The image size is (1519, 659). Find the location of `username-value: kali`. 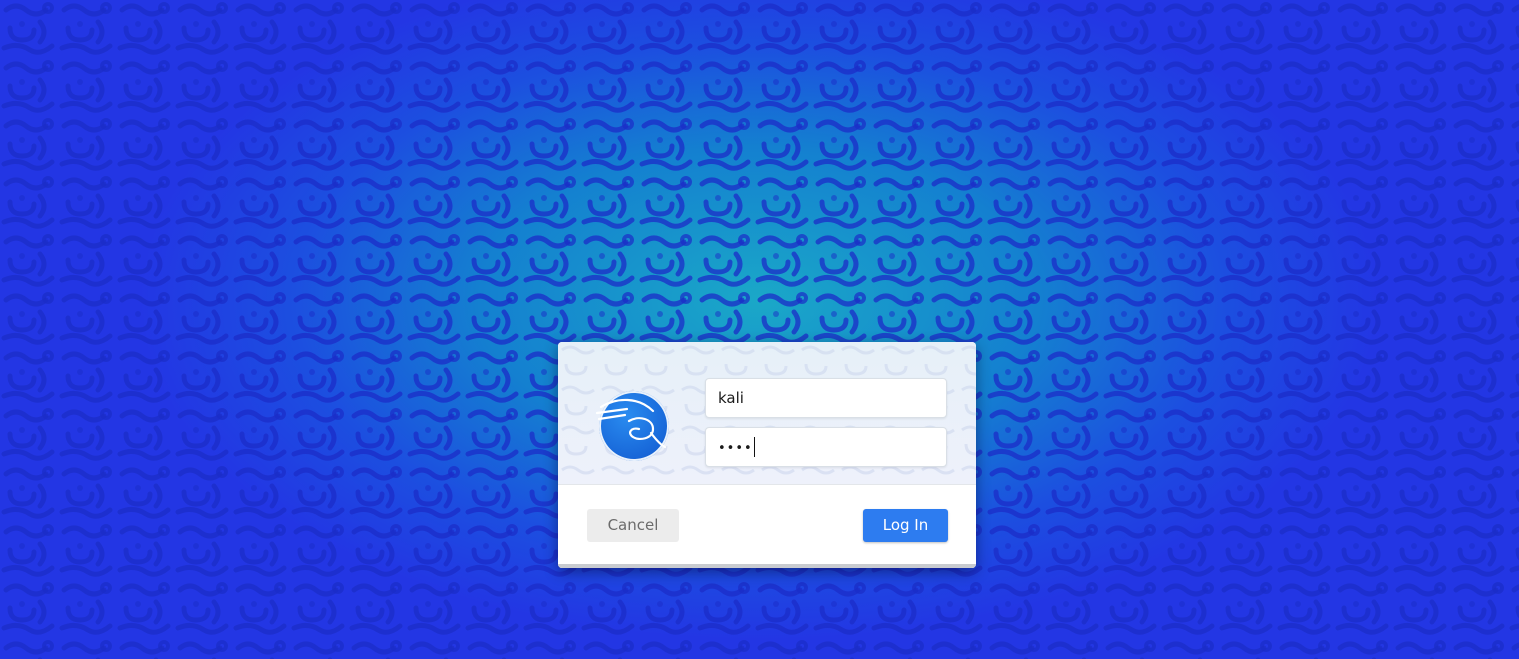

username-value: kali is located at coordinates (731, 398).